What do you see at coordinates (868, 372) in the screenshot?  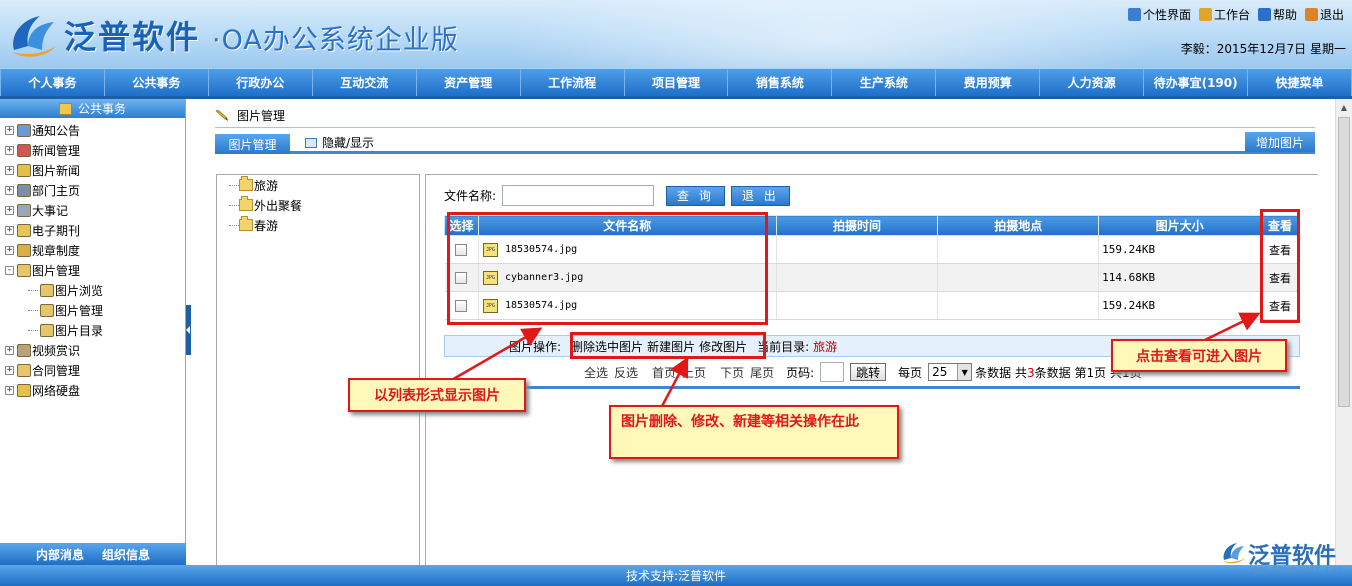 I see `jump-button: 跳转` at bounding box center [868, 372].